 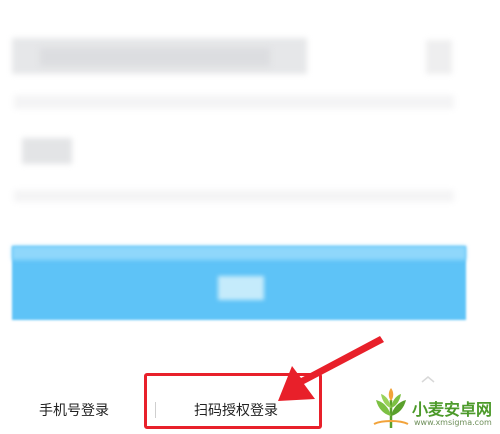 What do you see at coordinates (155, 57) in the screenshot?
I see `account-text-blurred` at bounding box center [155, 57].